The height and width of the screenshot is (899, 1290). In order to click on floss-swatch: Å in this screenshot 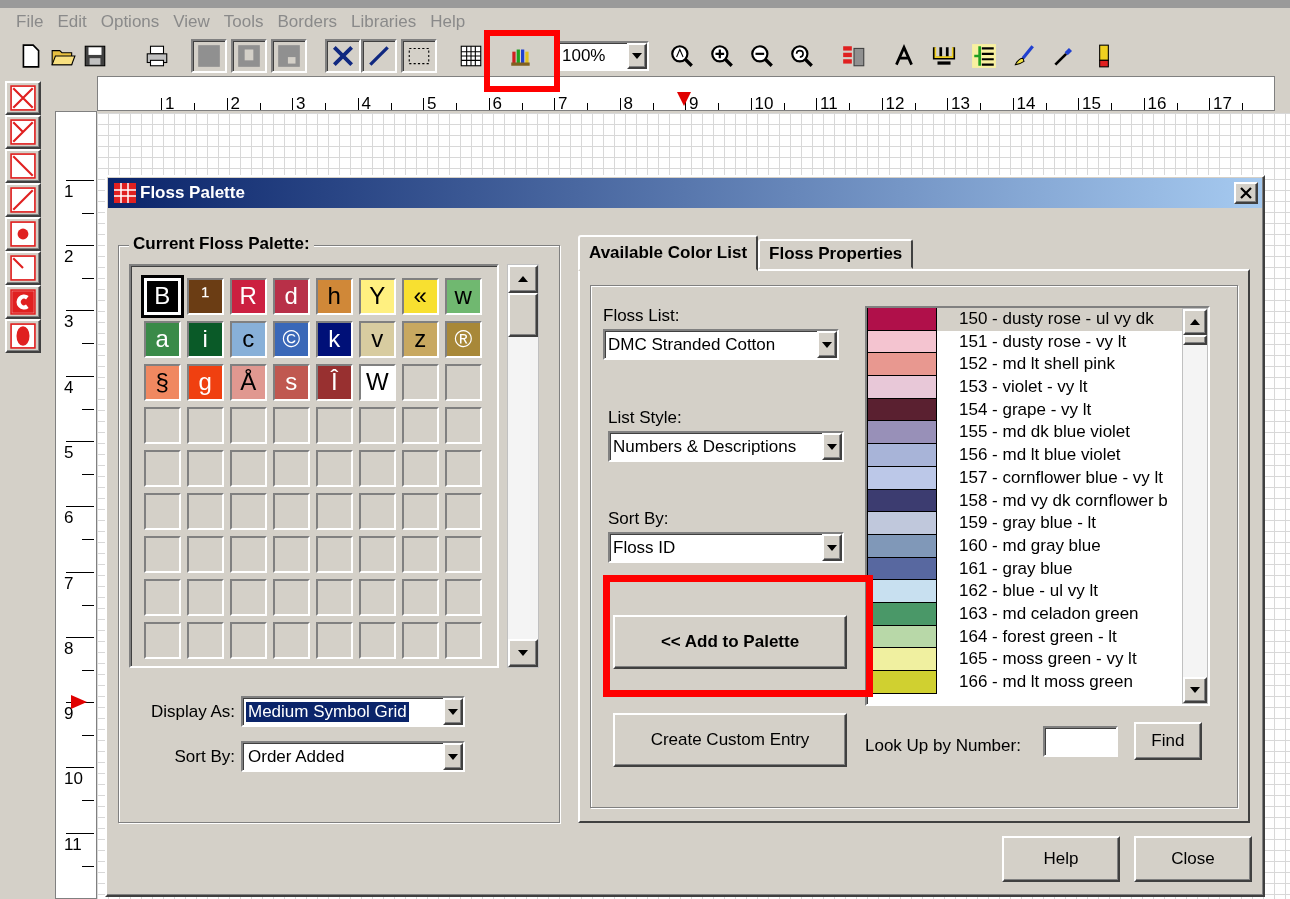, I will do `click(248, 382)`.